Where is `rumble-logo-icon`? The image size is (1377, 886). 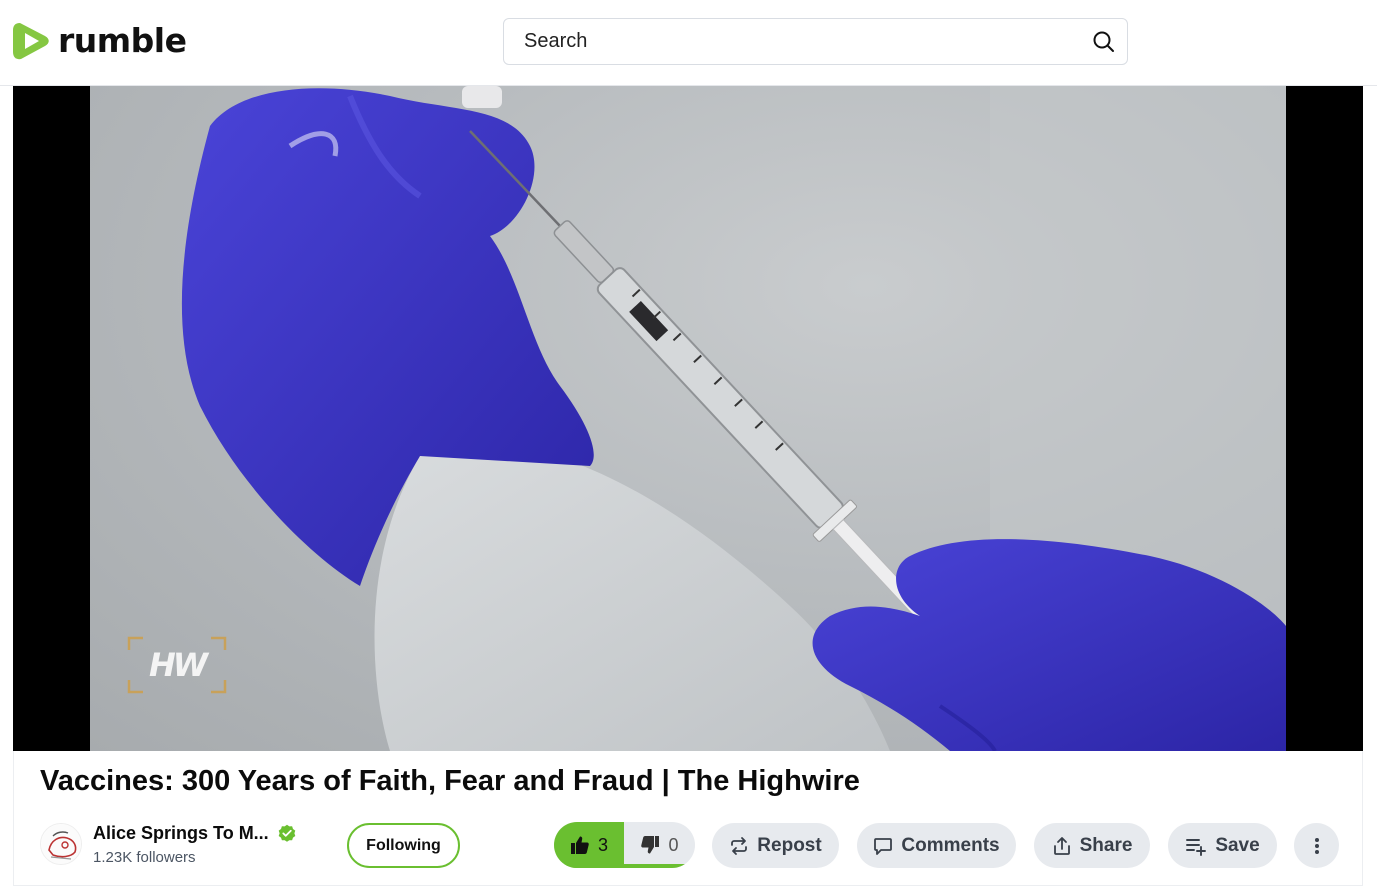
rumble-logo-icon is located at coordinates (31, 41).